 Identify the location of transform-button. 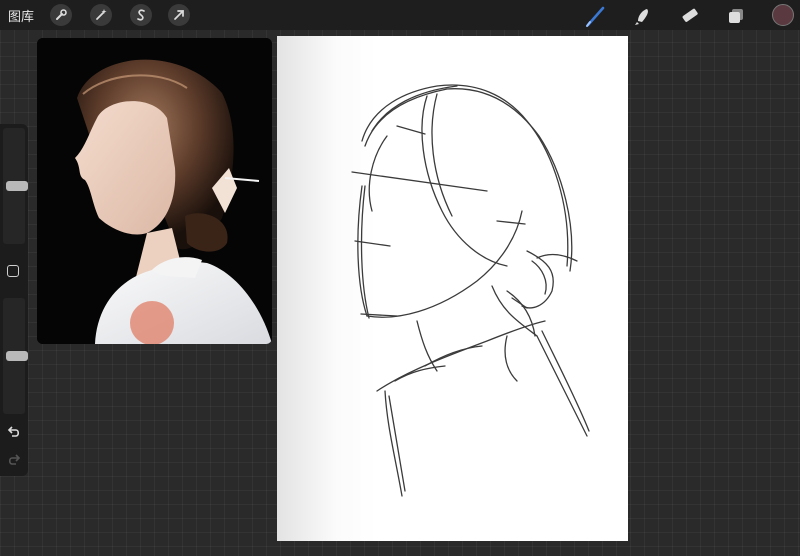
(179, 15).